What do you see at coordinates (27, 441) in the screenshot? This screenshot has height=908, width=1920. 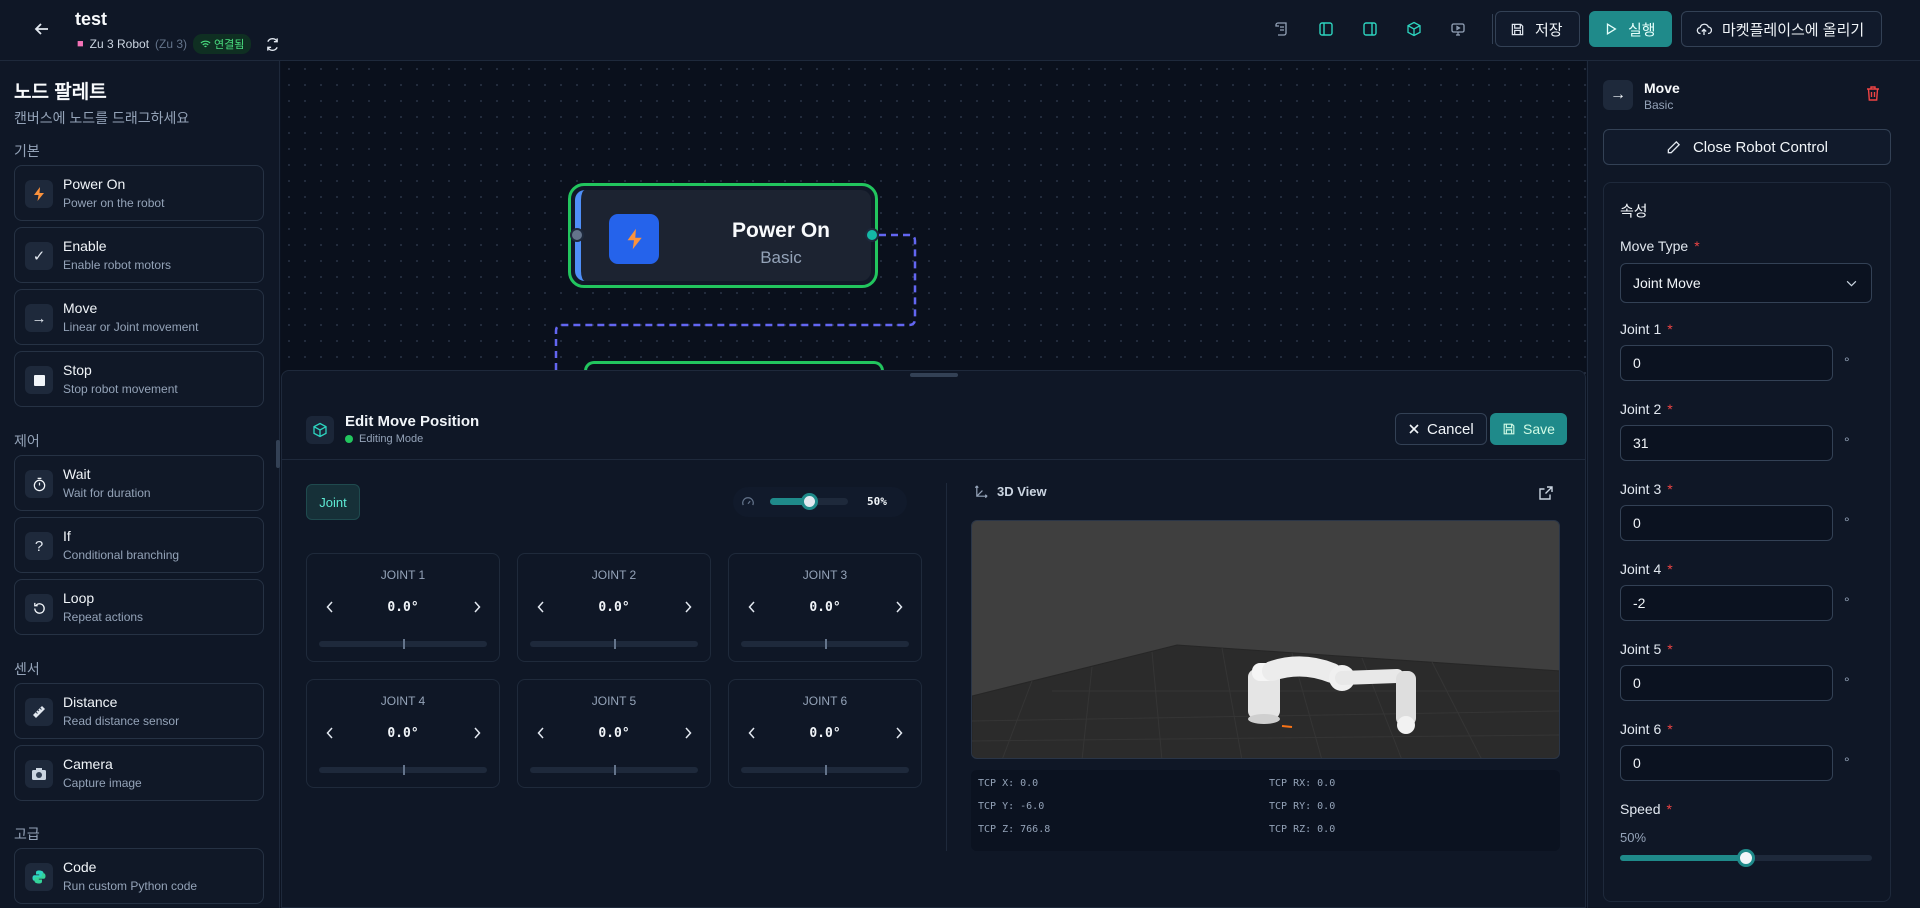 I see `category-control: 제어` at bounding box center [27, 441].